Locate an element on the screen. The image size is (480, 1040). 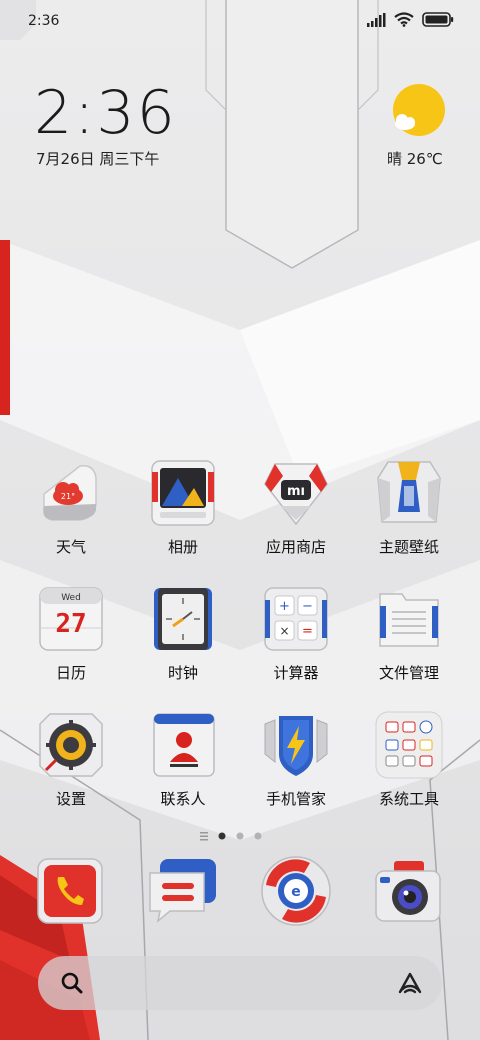
tools-folder-icon is located at coordinates (409, 745).